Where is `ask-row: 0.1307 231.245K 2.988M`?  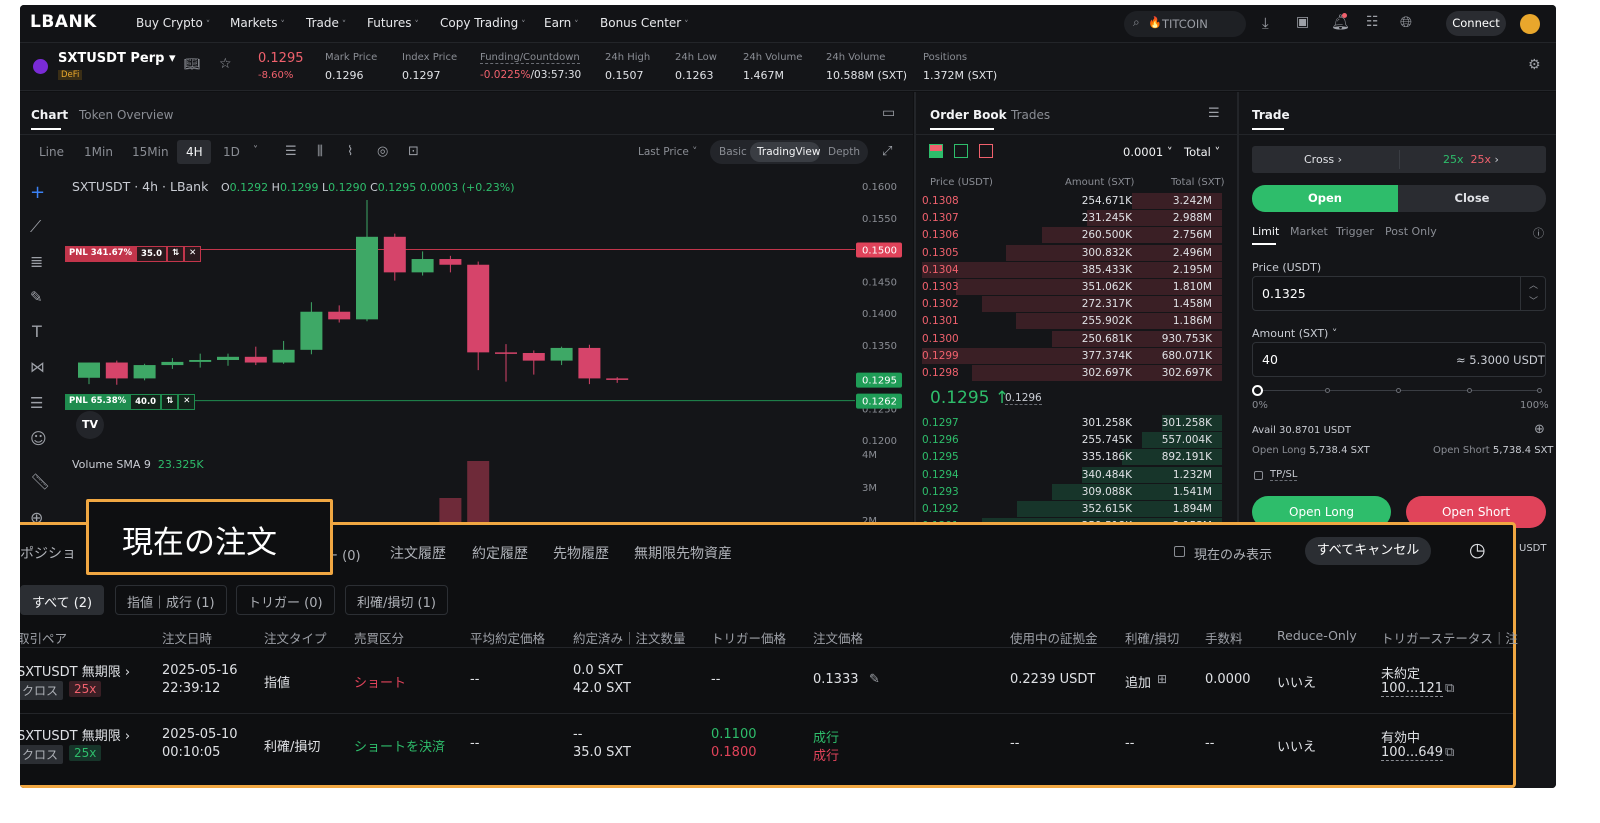 ask-row: 0.1307 231.245K 2.988M is located at coordinates (1072, 218).